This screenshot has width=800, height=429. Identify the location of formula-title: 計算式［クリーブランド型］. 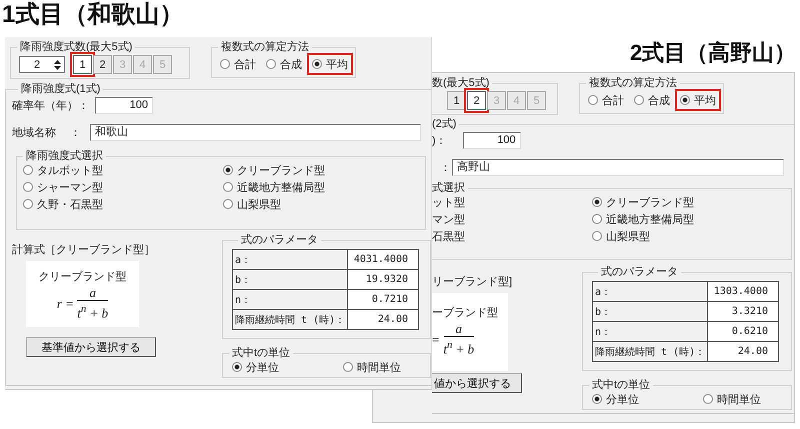
(83, 249).